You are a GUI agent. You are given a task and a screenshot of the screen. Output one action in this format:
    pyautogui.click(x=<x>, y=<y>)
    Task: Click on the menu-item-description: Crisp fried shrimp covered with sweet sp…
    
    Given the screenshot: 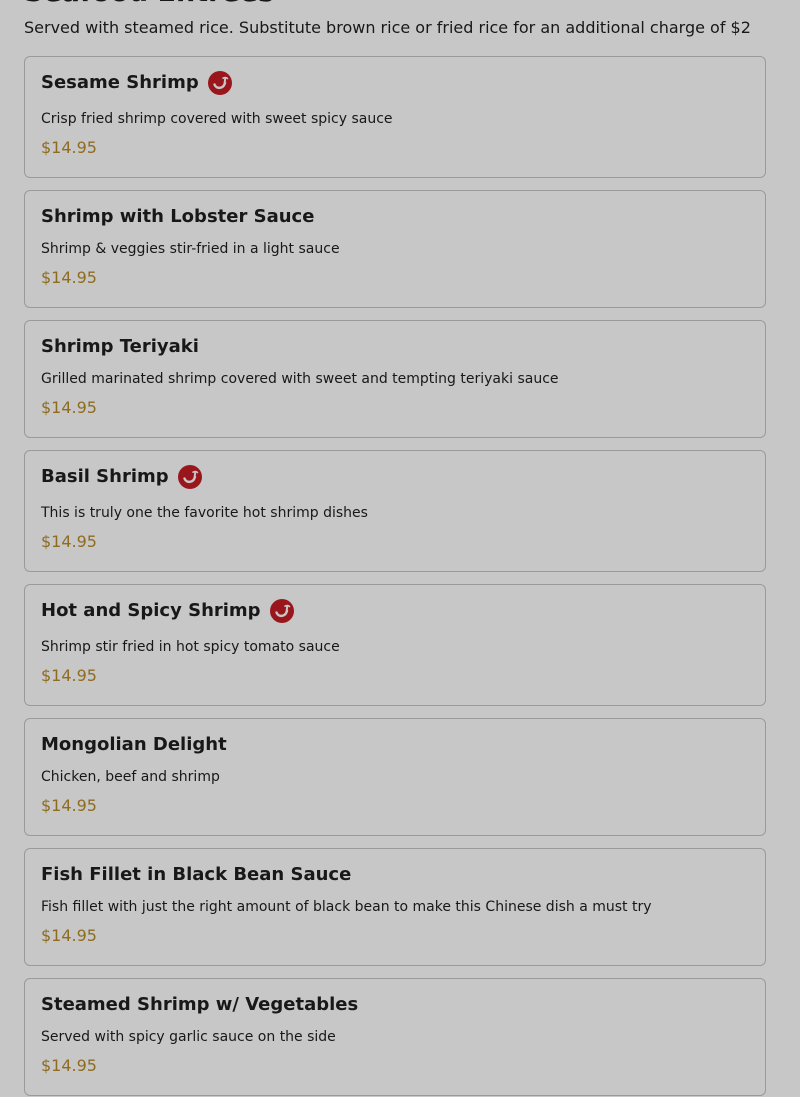 What is the action you would take?
    pyautogui.click(x=217, y=119)
    